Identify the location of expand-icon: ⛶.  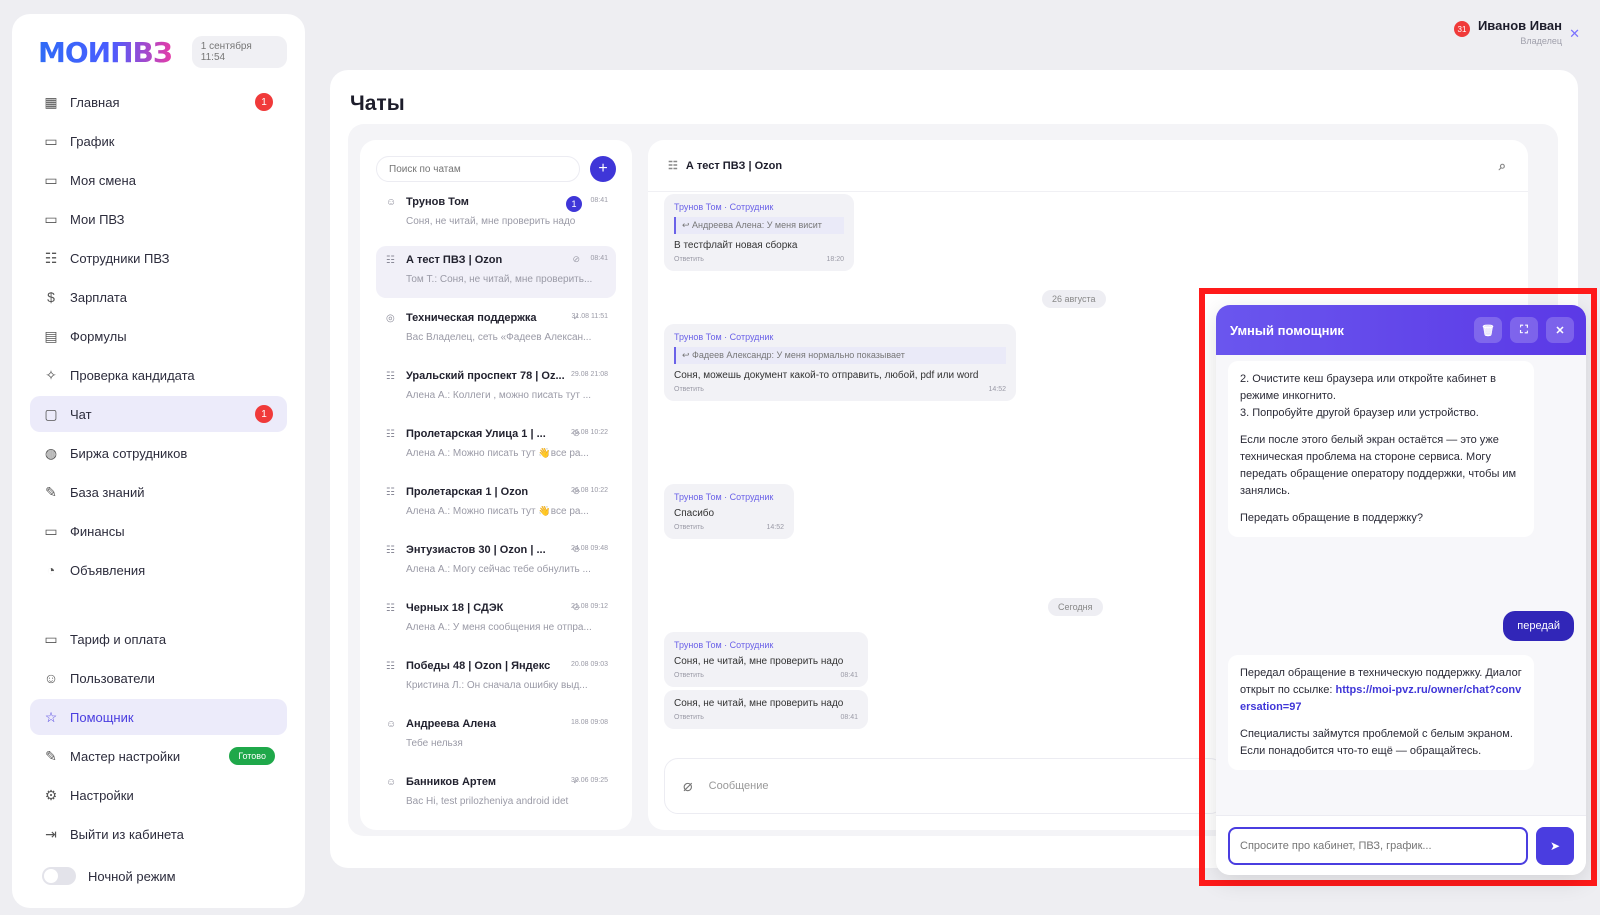
(1524, 330).